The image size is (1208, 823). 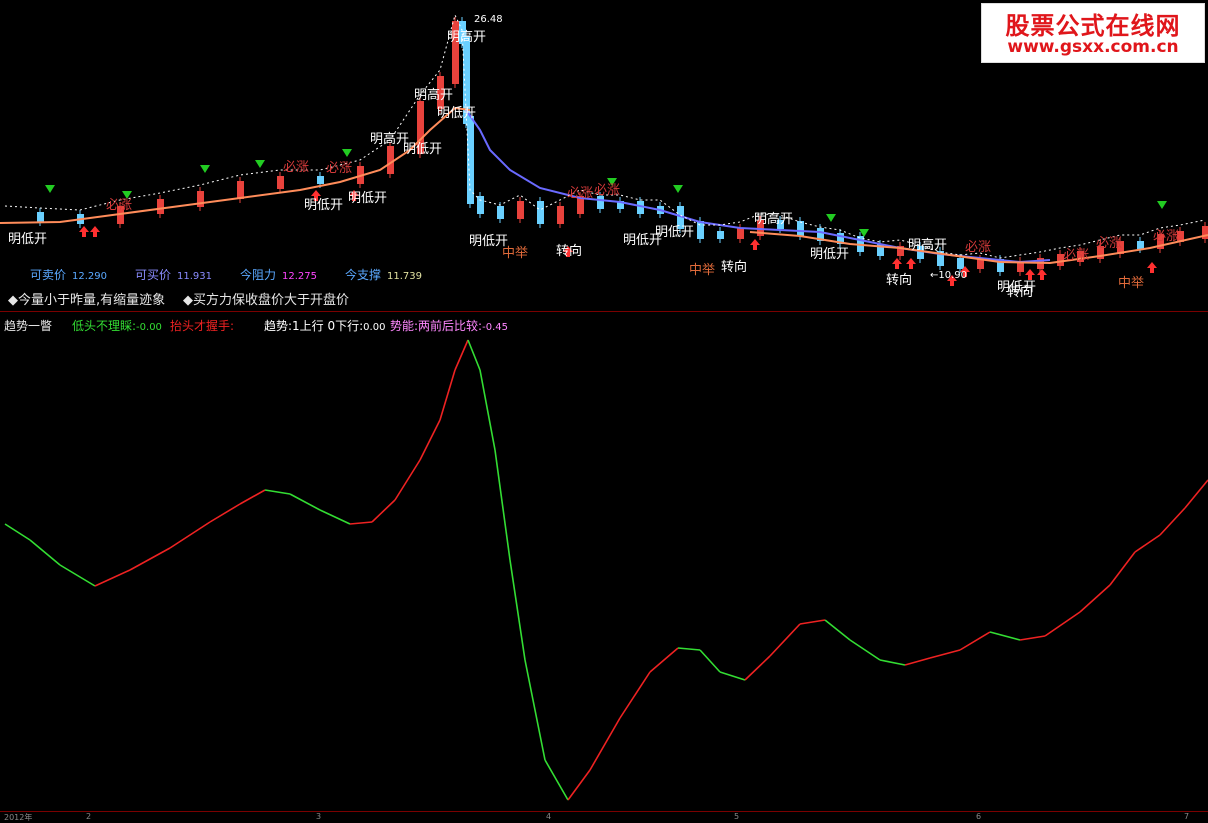 What do you see at coordinates (18, 817) in the screenshot?
I see `time-tick-year: 2012年` at bounding box center [18, 817].